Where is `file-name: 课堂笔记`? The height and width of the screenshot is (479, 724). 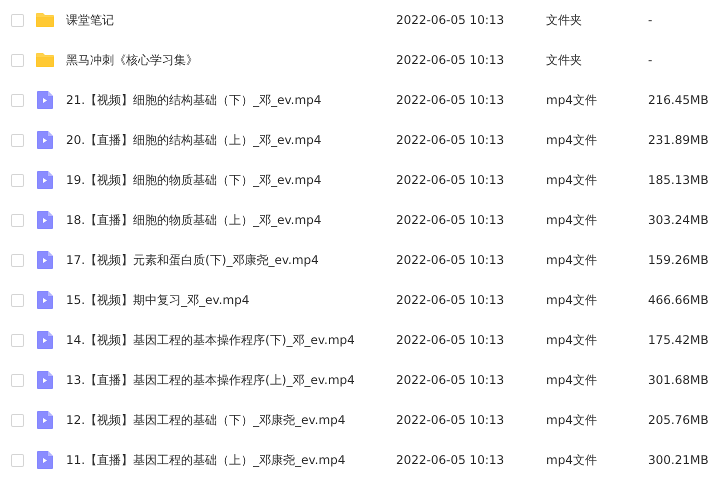 file-name: 课堂笔记 is located at coordinates (90, 20).